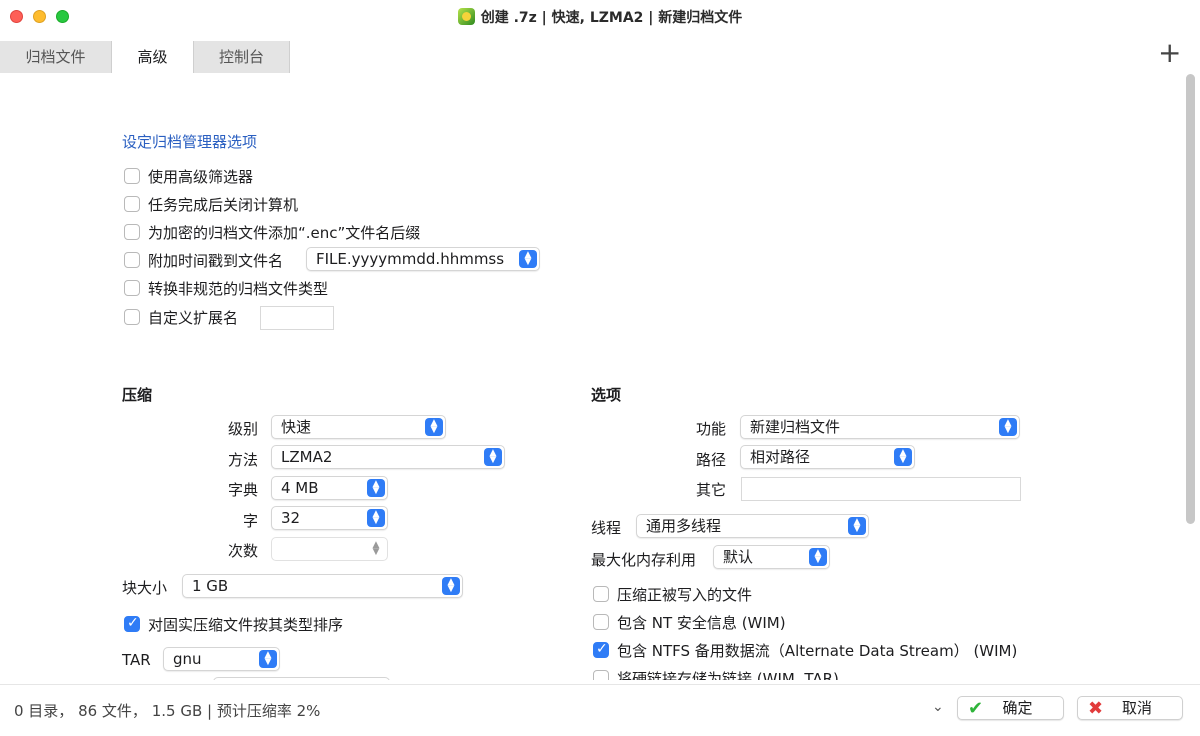  What do you see at coordinates (606, 395) in the screenshot?
I see `options-heading: 选项` at bounding box center [606, 395].